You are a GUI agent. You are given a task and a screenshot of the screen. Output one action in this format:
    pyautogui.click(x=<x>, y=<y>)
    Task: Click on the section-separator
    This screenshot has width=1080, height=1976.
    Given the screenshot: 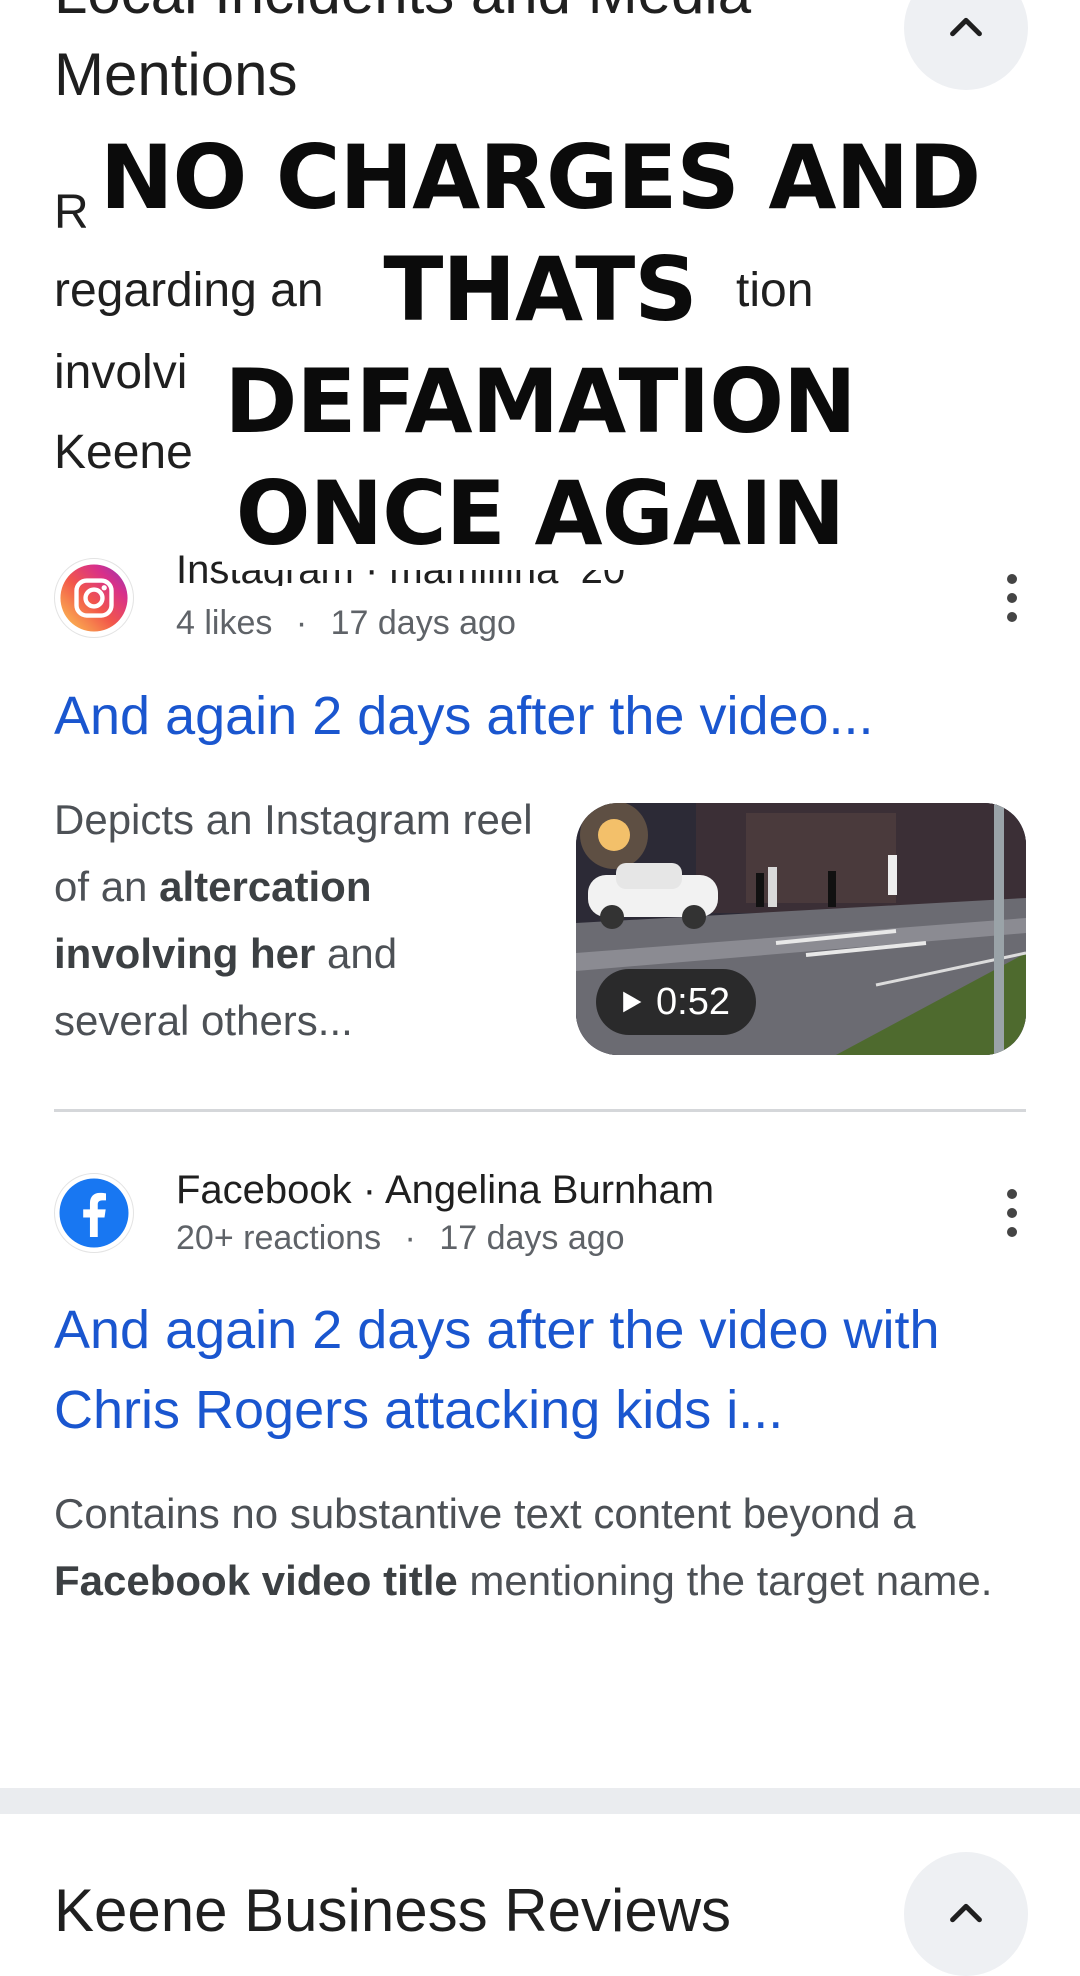 What is the action you would take?
    pyautogui.click(x=540, y=1801)
    